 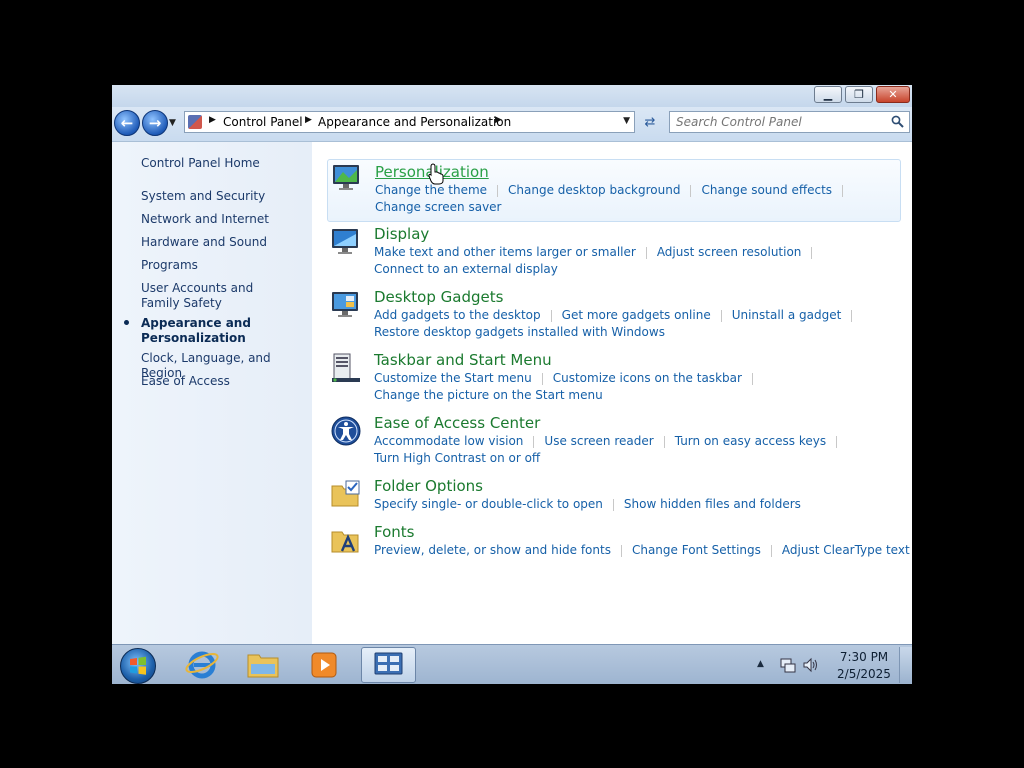 What do you see at coordinates (696, 550) in the screenshot?
I see `change-font-settings-link: Change Font Settings` at bounding box center [696, 550].